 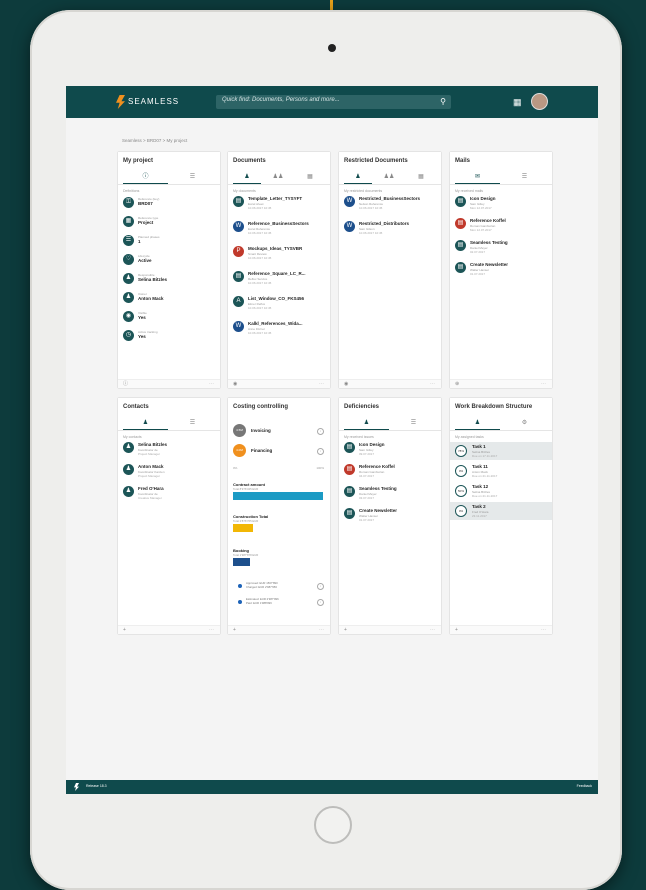 I want to click on task-due: Due on 21.11.2017, so click(x=485, y=495).